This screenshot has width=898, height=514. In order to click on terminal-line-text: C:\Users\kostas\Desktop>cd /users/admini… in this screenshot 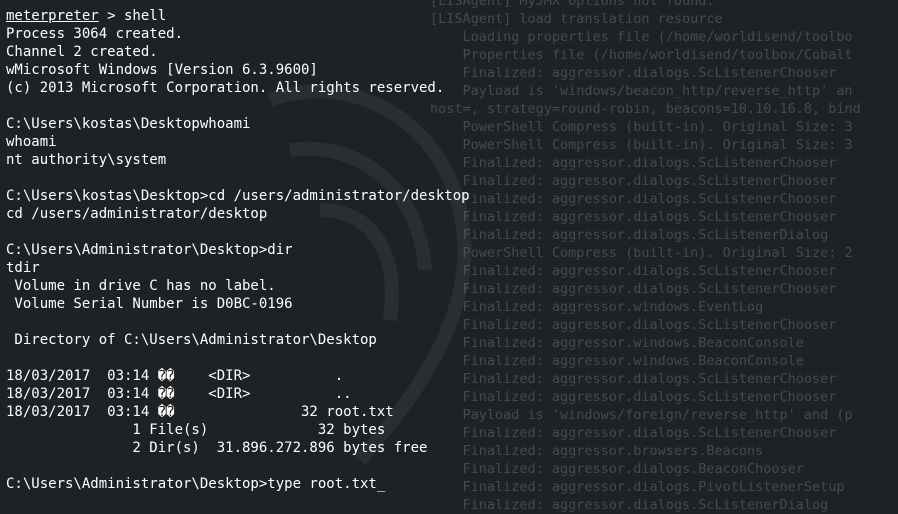, I will do `click(238, 196)`.